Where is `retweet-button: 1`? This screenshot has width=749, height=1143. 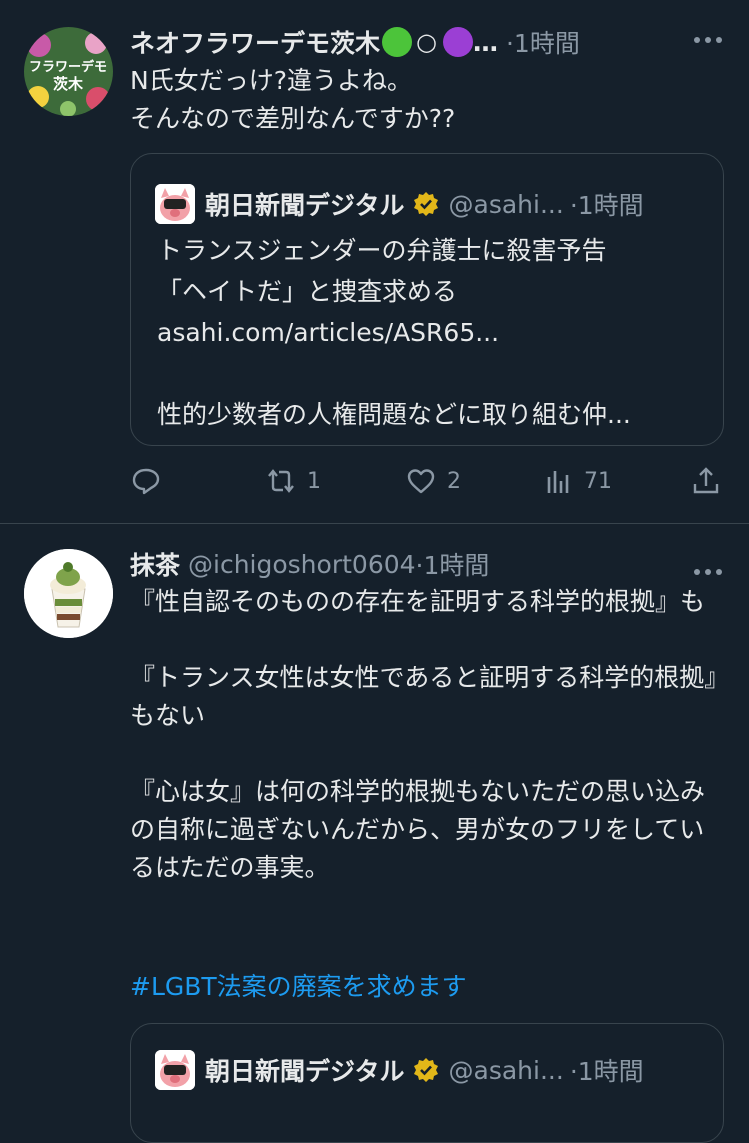
retweet-button: 1 is located at coordinates (293, 481).